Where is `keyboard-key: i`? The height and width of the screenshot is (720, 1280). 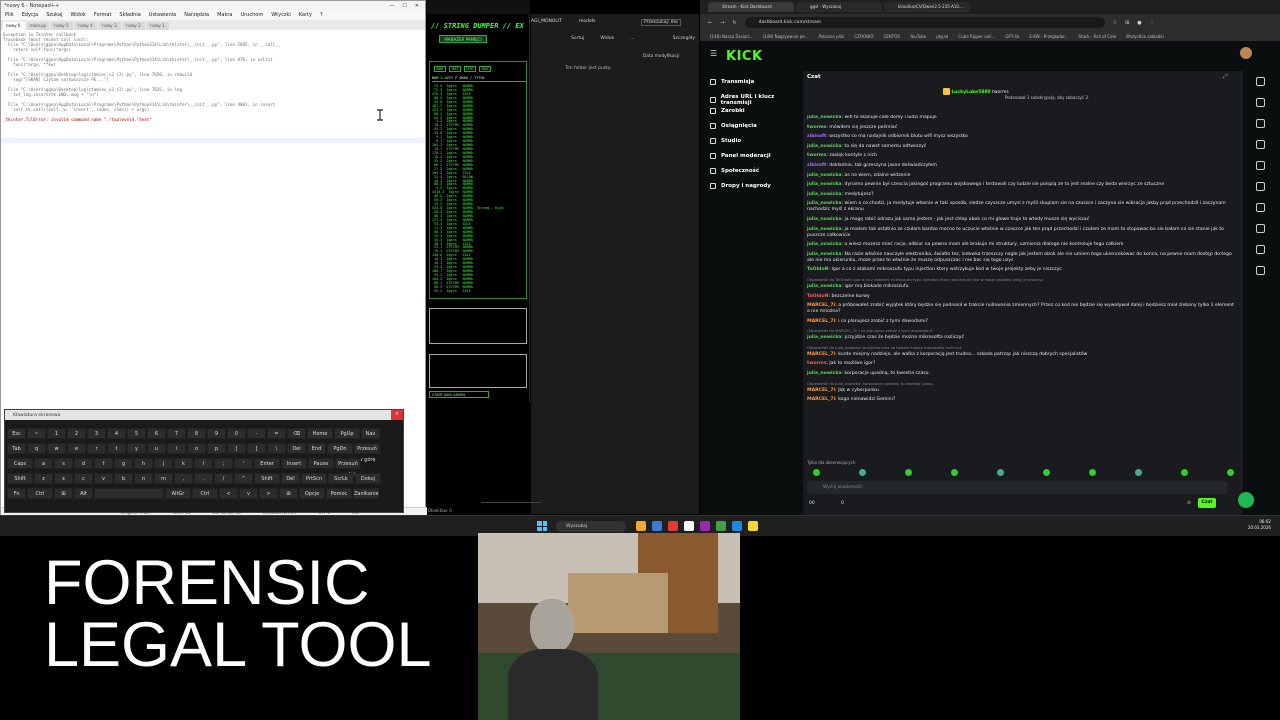 keyboard-key: i is located at coordinates (176, 448).